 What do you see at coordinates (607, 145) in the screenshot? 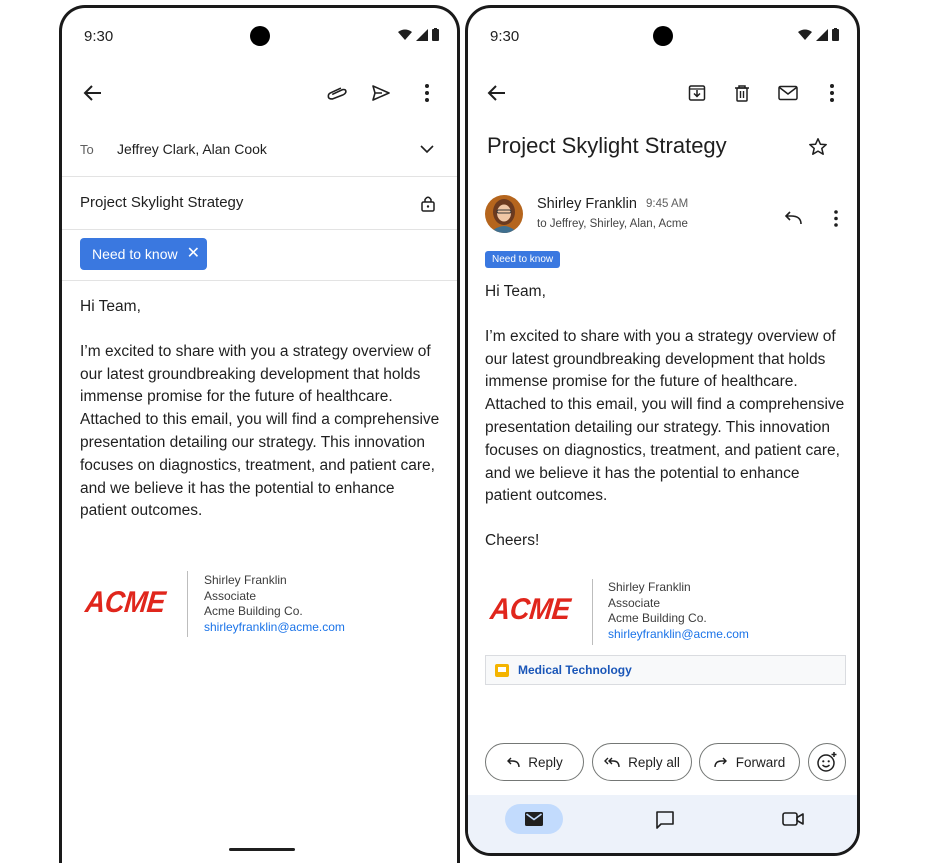
I see `email-subject: Project Skylight Strategy` at bounding box center [607, 145].